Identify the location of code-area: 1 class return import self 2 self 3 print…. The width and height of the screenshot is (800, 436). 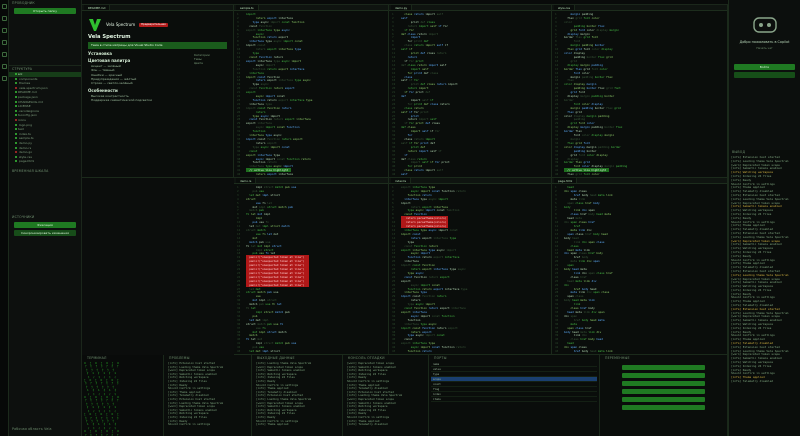
(470, 94).